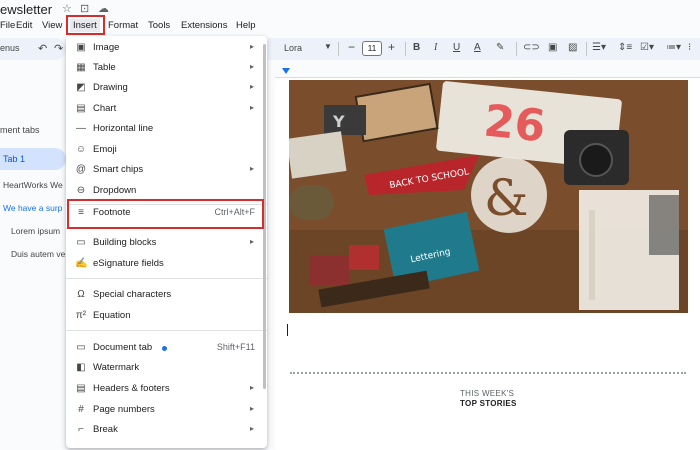 The height and width of the screenshot is (450, 700). Describe the element at coordinates (435, 47) in the screenshot. I see `italic-icon: I` at that location.